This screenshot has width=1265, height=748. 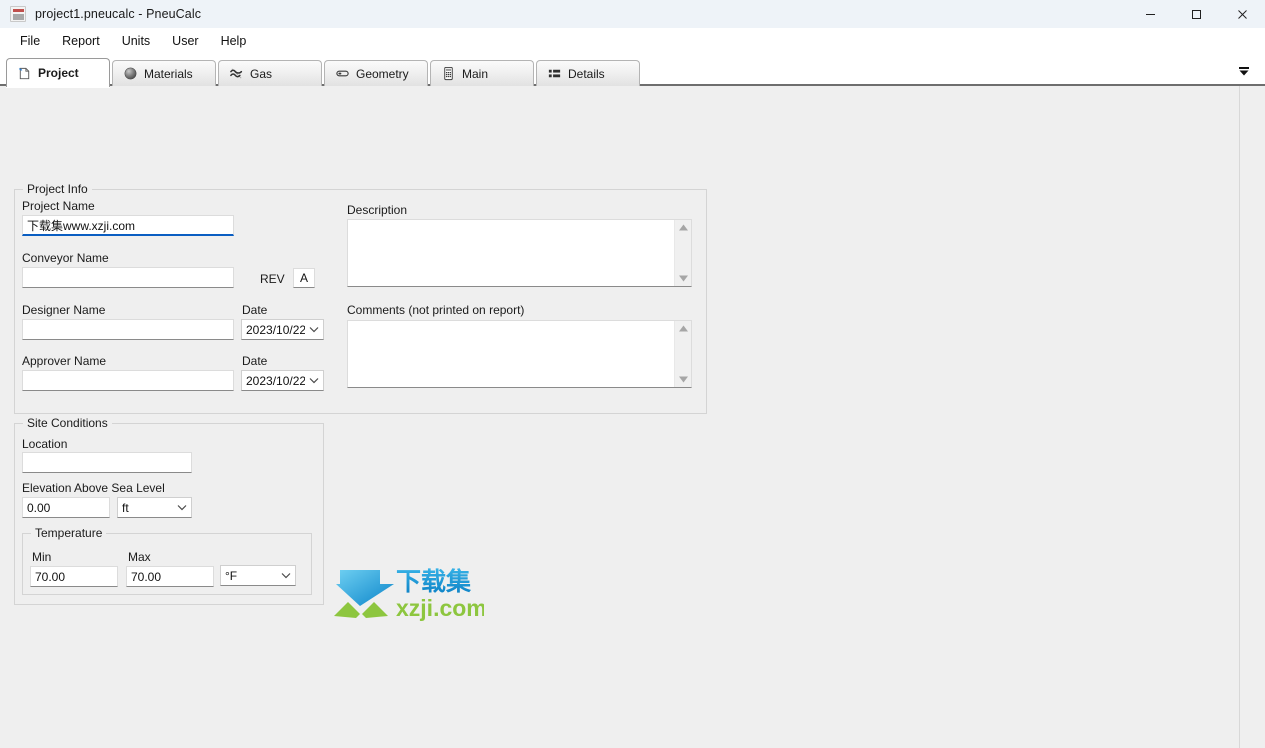 I want to click on close-icon, so click(x=1242, y=14).